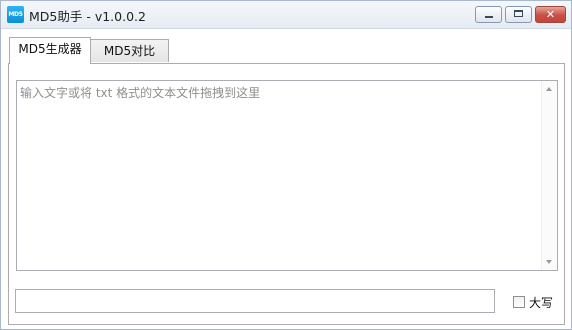 This screenshot has width=572, height=330. I want to click on close-button: ✕, so click(550, 14).